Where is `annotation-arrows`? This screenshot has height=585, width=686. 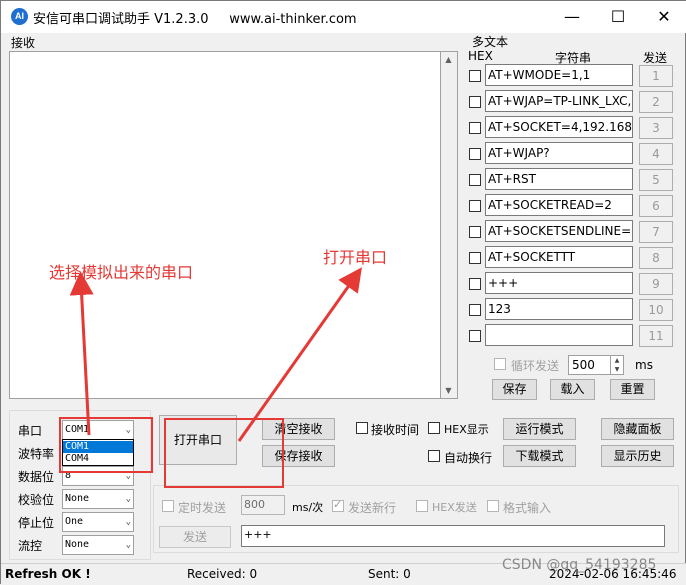
annotation-arrows is located at coordinates (215, 354).